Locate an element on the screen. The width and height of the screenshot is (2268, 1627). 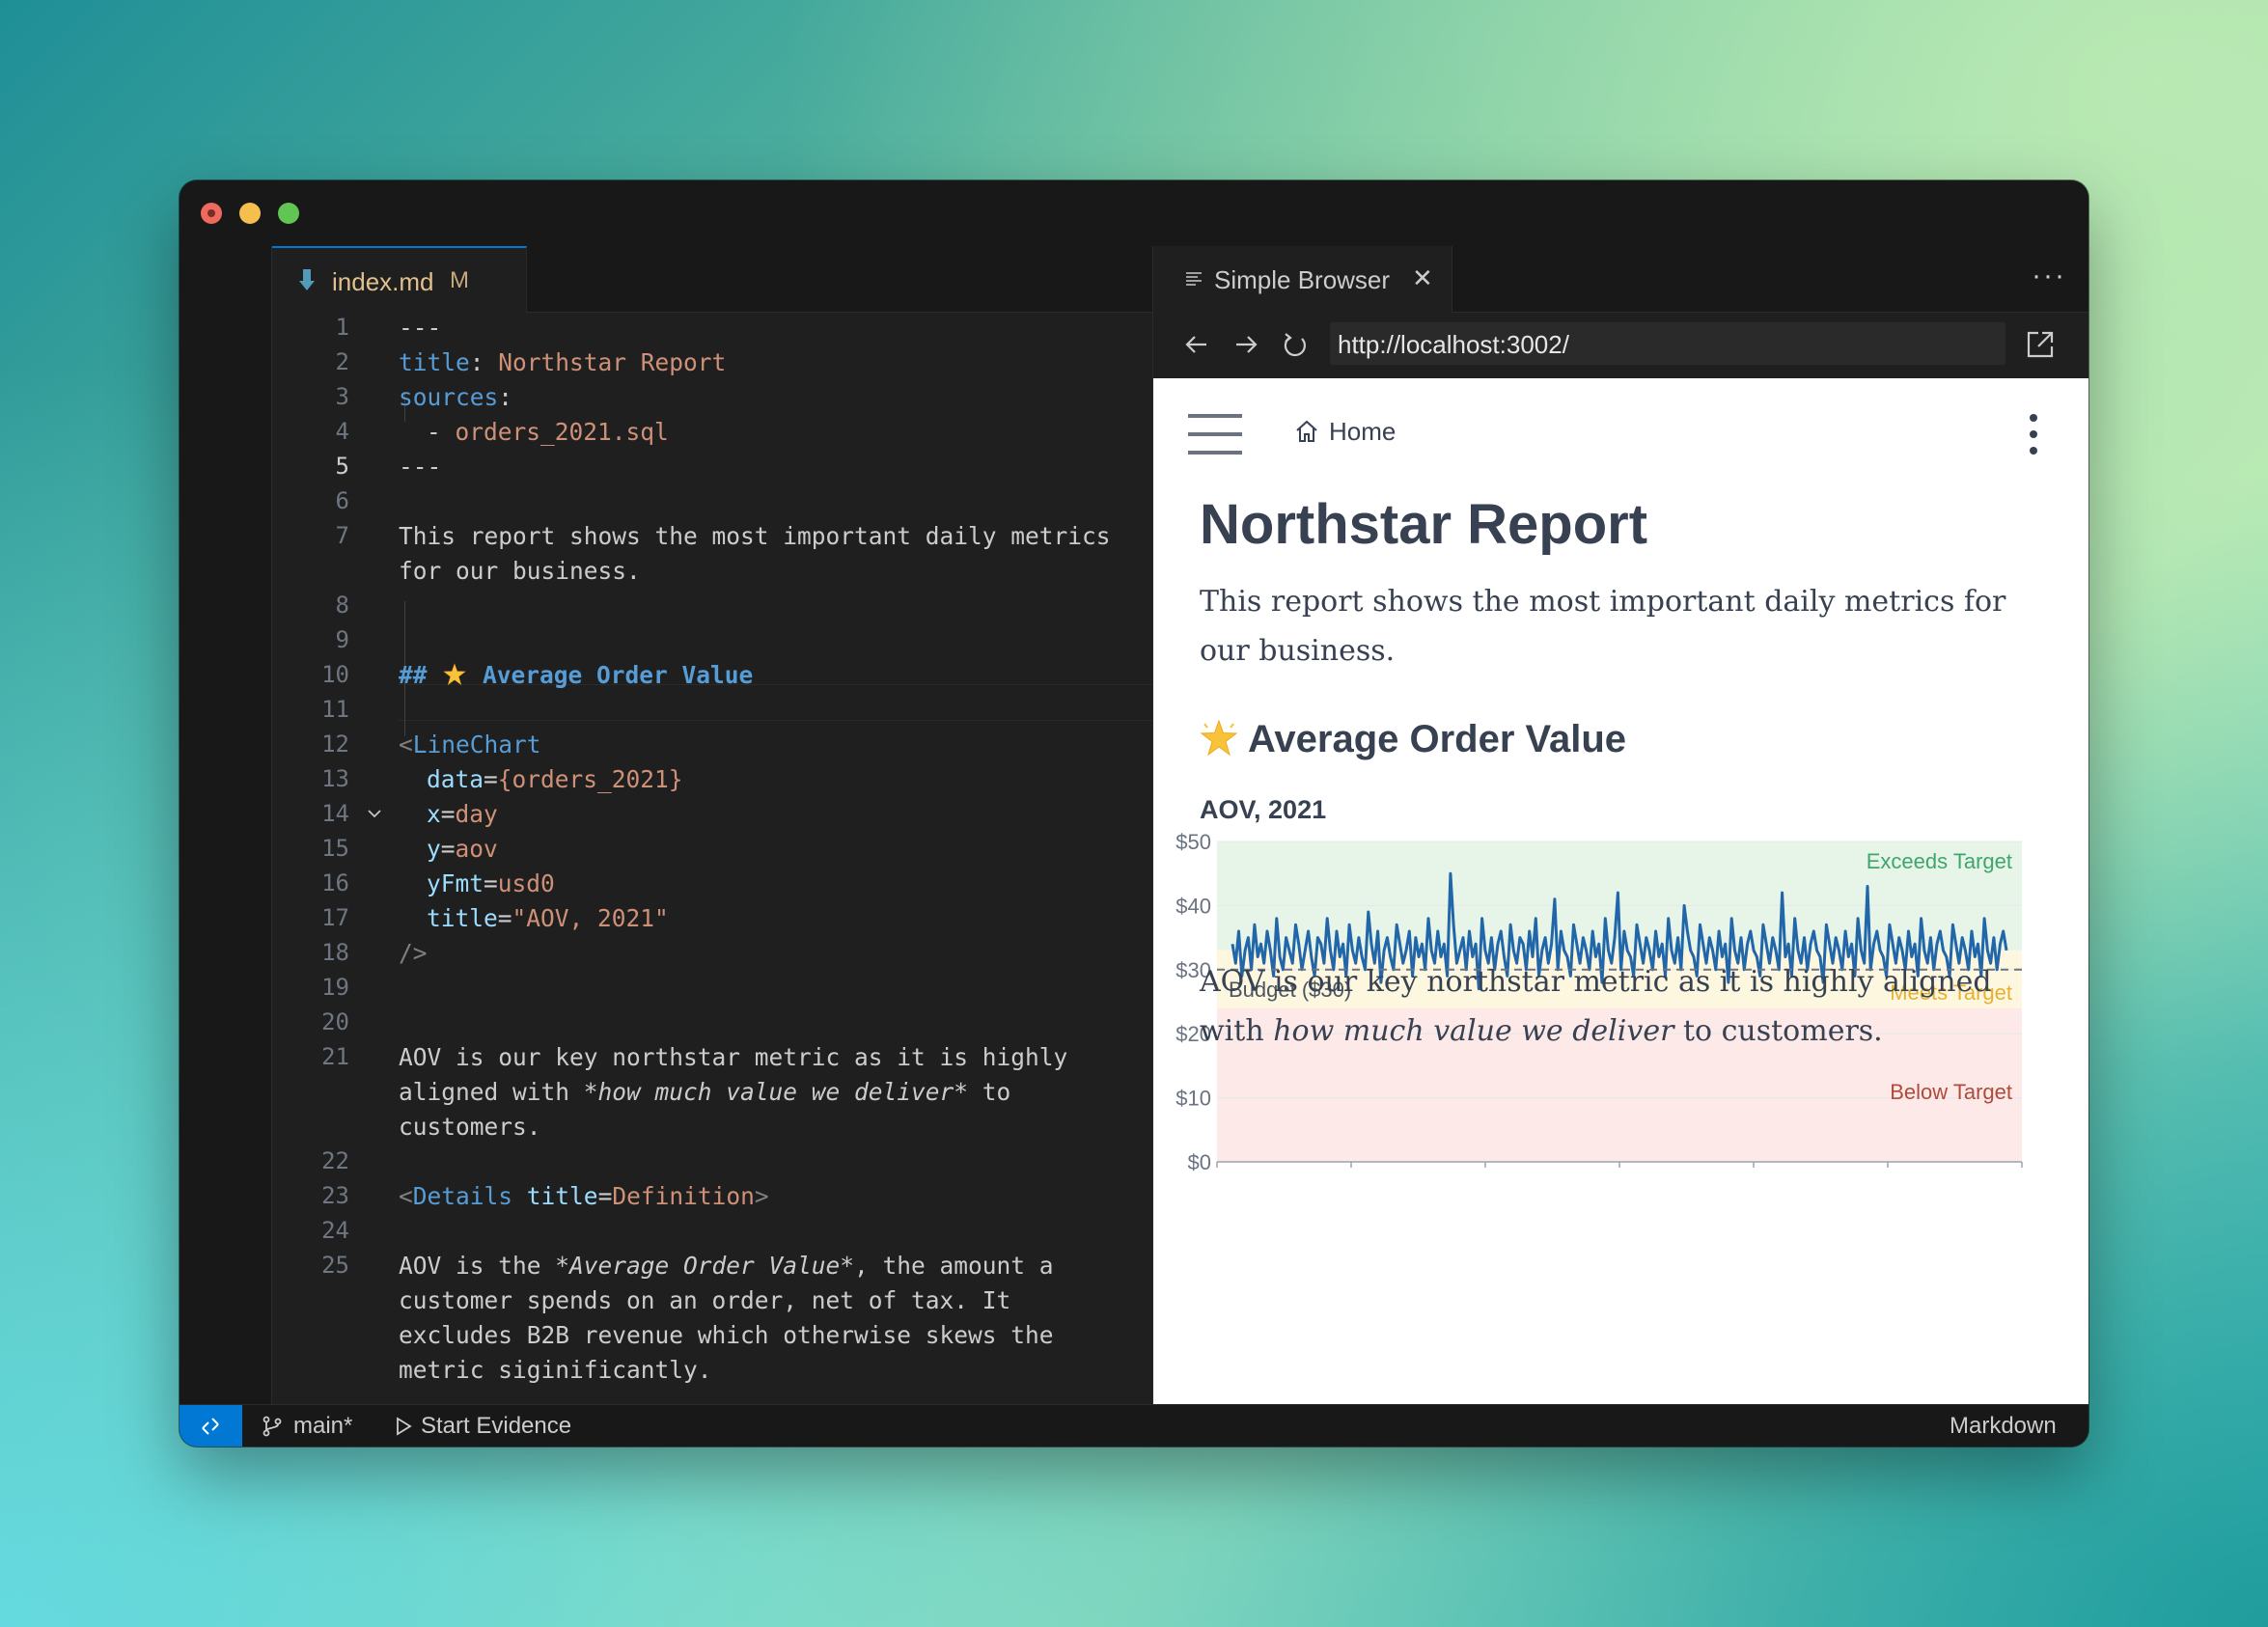
x-tick-label: Mar is located at coordinates (1351, 1175).